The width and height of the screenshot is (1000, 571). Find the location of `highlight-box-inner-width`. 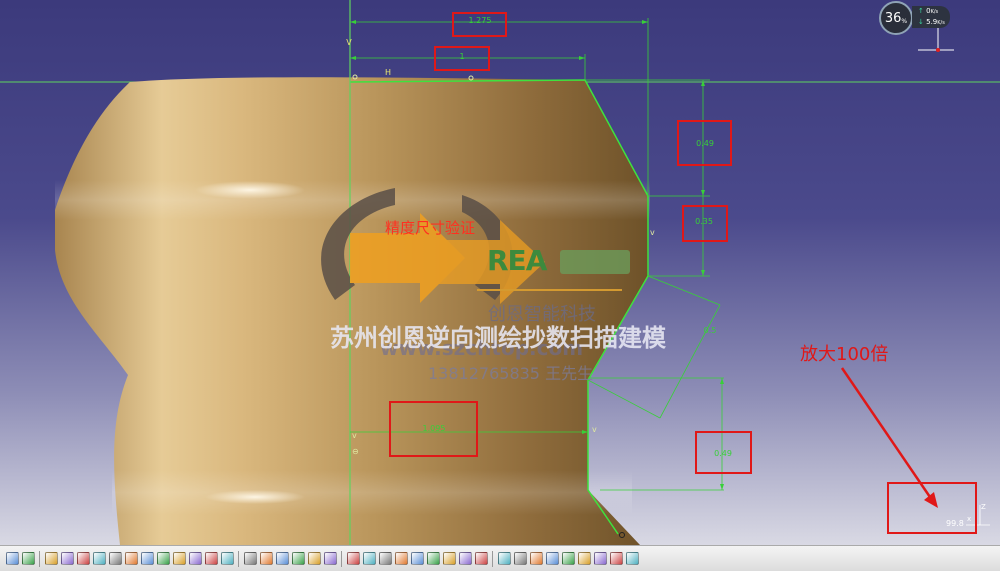

highlight-box-inner-width is located at coordinates (462, 58).